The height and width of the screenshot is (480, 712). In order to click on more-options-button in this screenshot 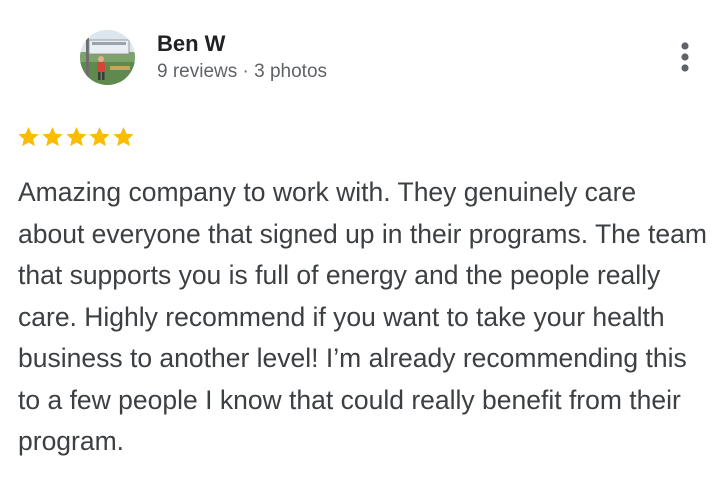, I will do `click(685, 57)`.